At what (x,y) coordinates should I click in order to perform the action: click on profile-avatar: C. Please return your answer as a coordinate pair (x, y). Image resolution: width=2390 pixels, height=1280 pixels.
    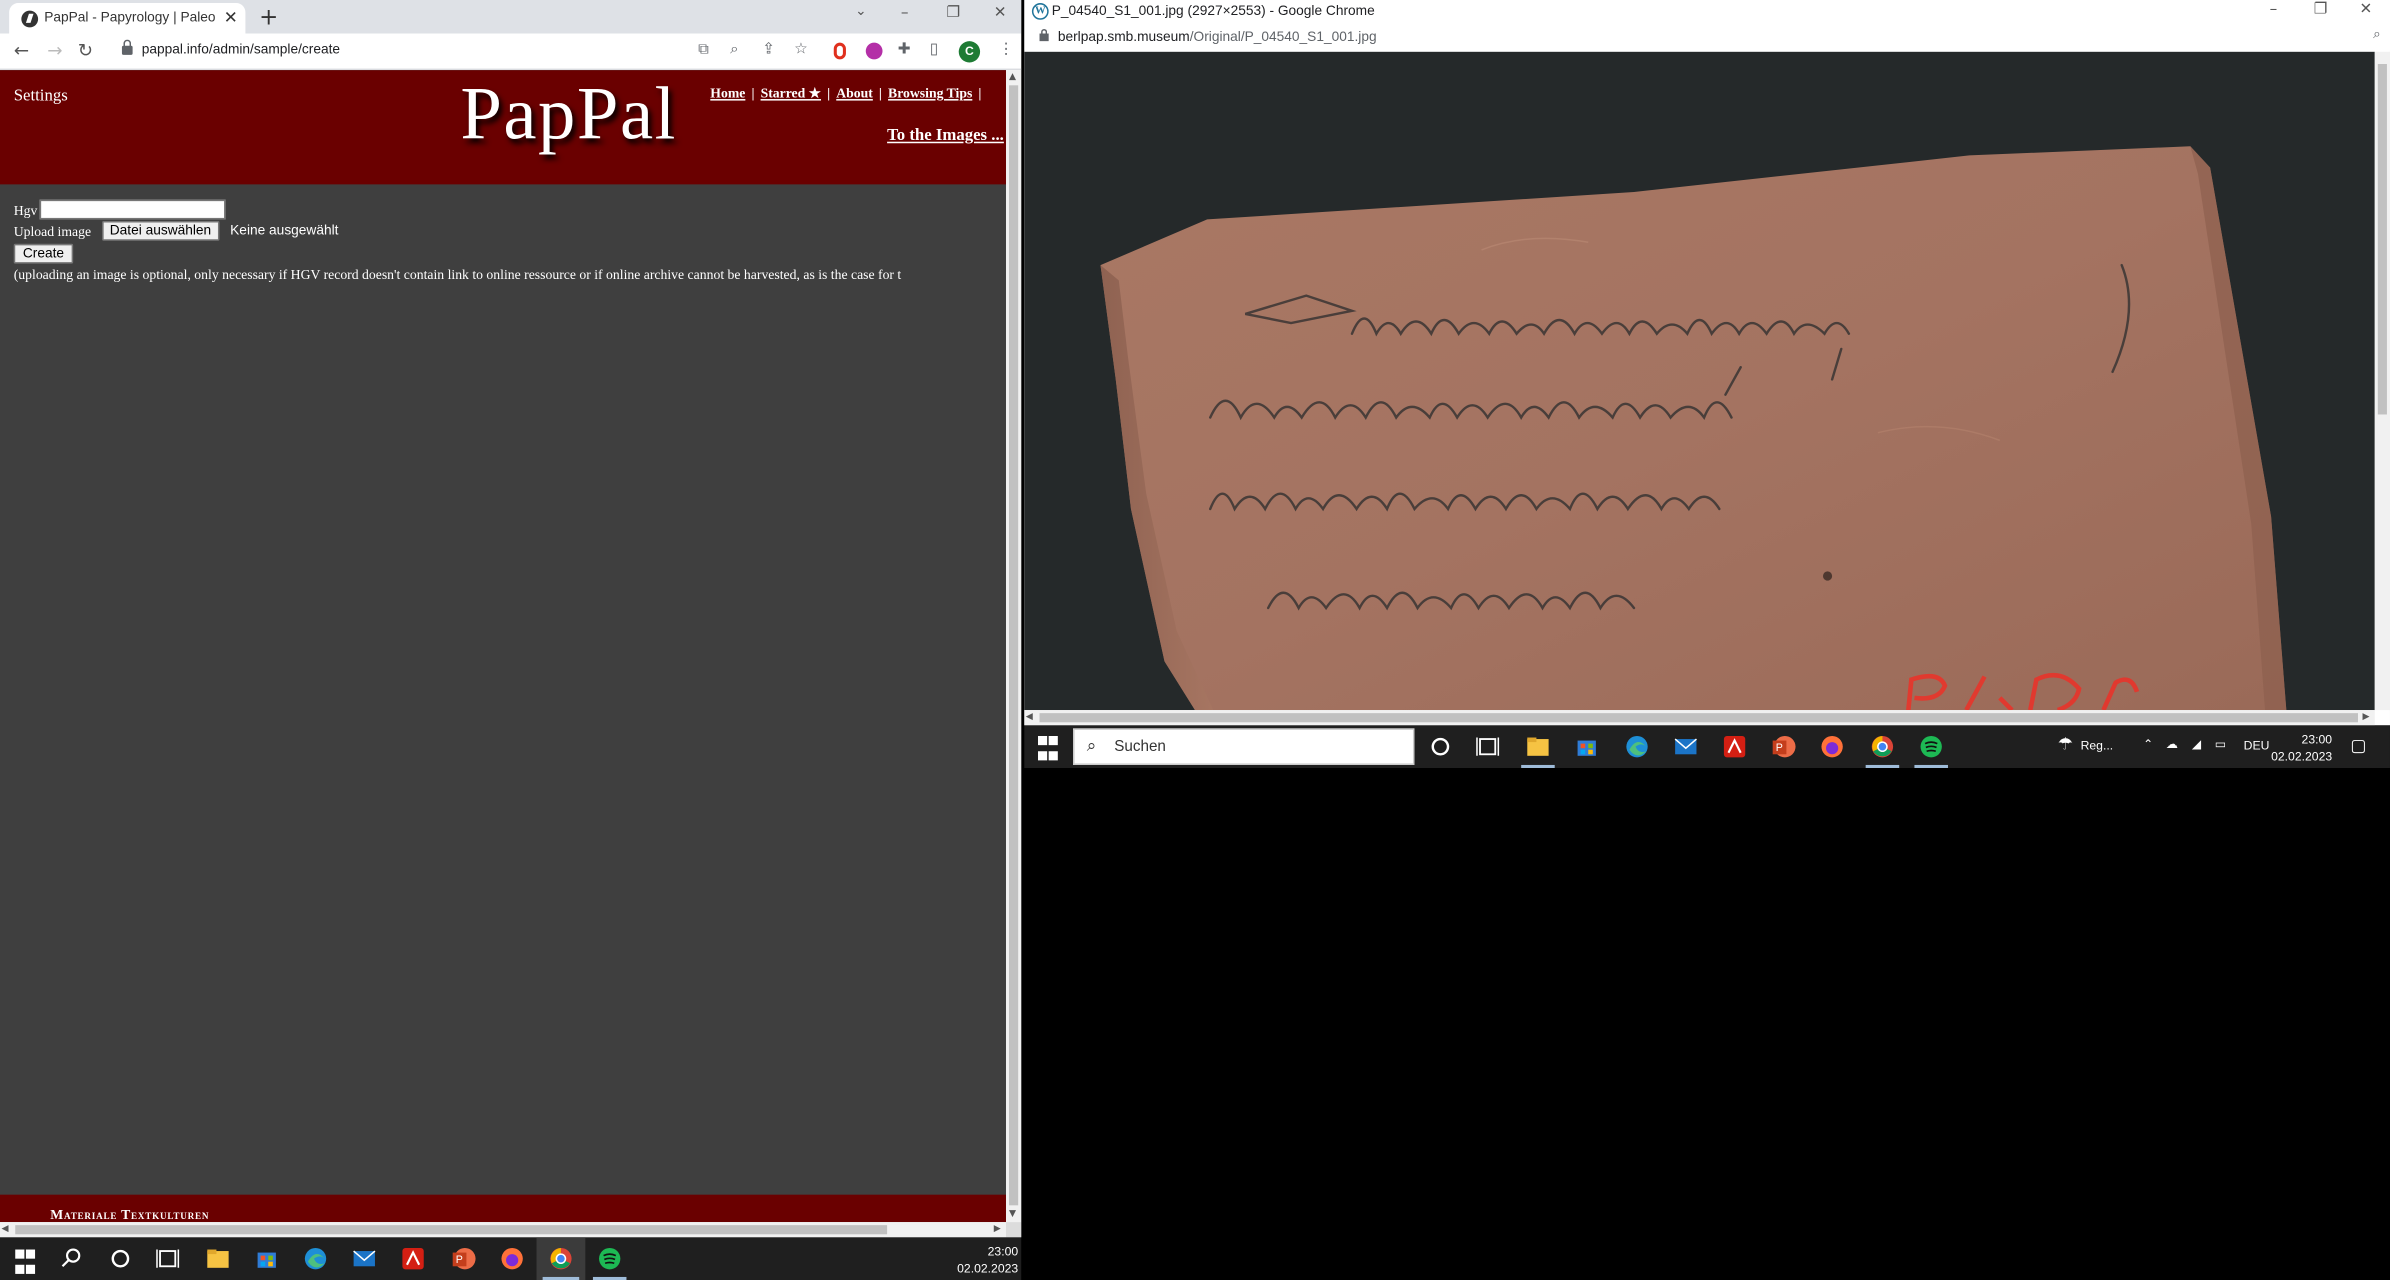
    Looking at the image, I should click on (969, 52).